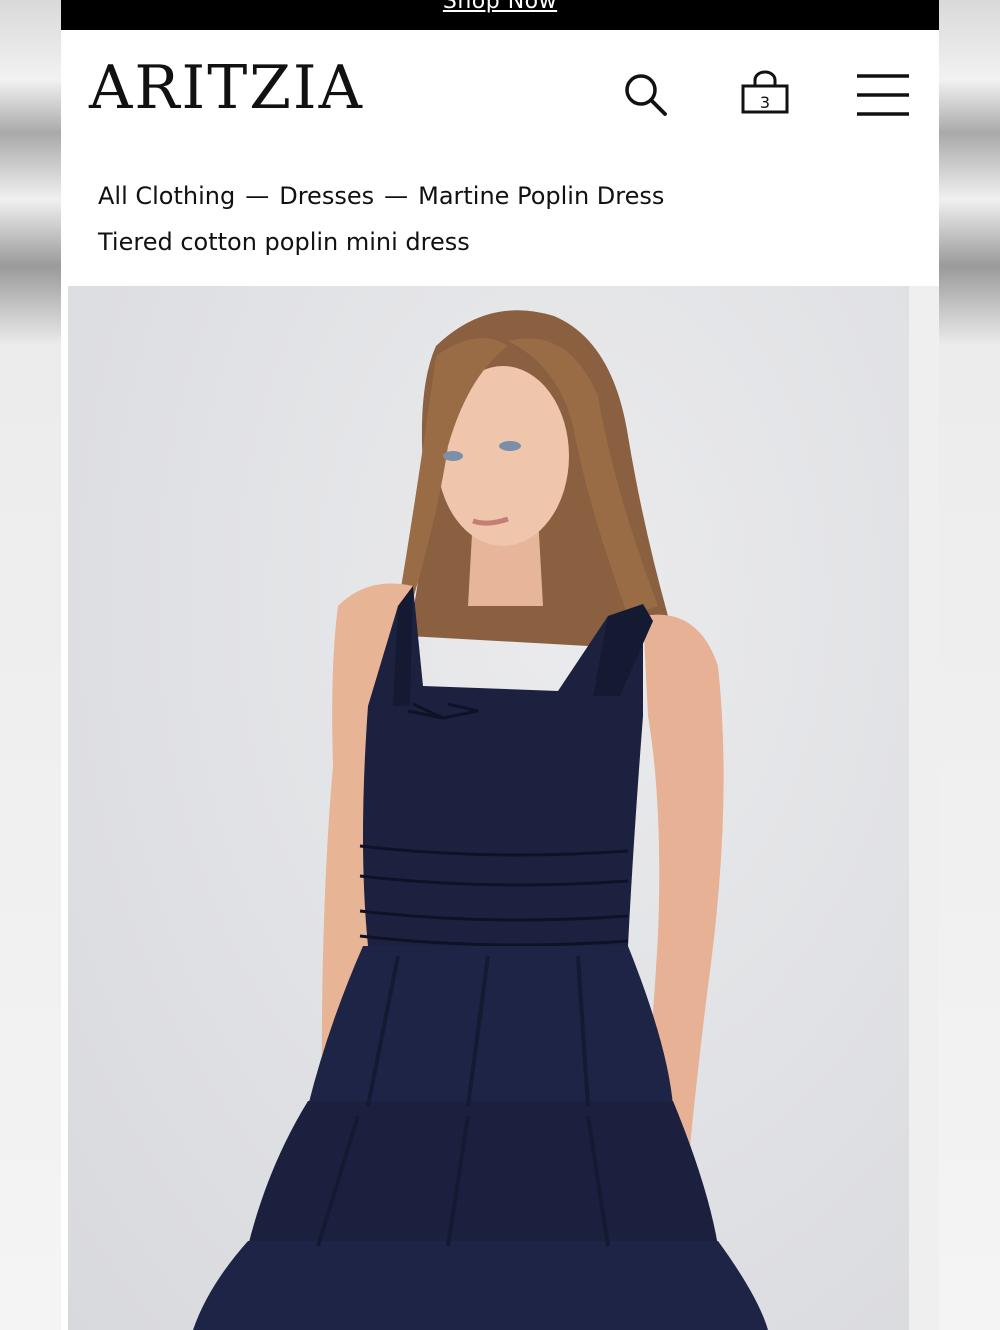 Image resolution: width=1000 pixels, height=1330 pixels. I want to click on promo-bar: Shop Now, so click(500, 15).